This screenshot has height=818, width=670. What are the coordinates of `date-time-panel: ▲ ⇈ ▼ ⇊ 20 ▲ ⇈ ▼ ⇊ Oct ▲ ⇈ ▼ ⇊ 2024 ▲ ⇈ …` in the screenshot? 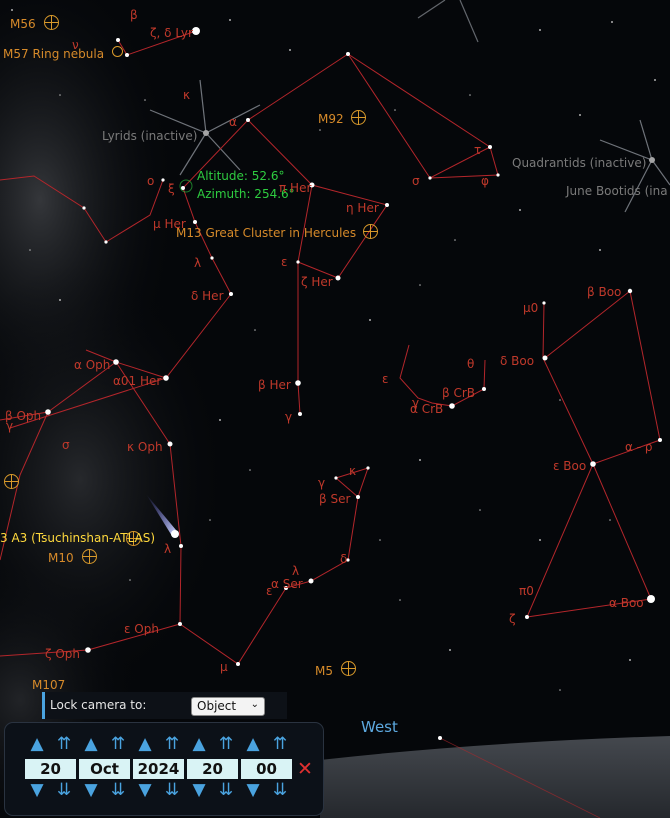 It's located at (164, 769).